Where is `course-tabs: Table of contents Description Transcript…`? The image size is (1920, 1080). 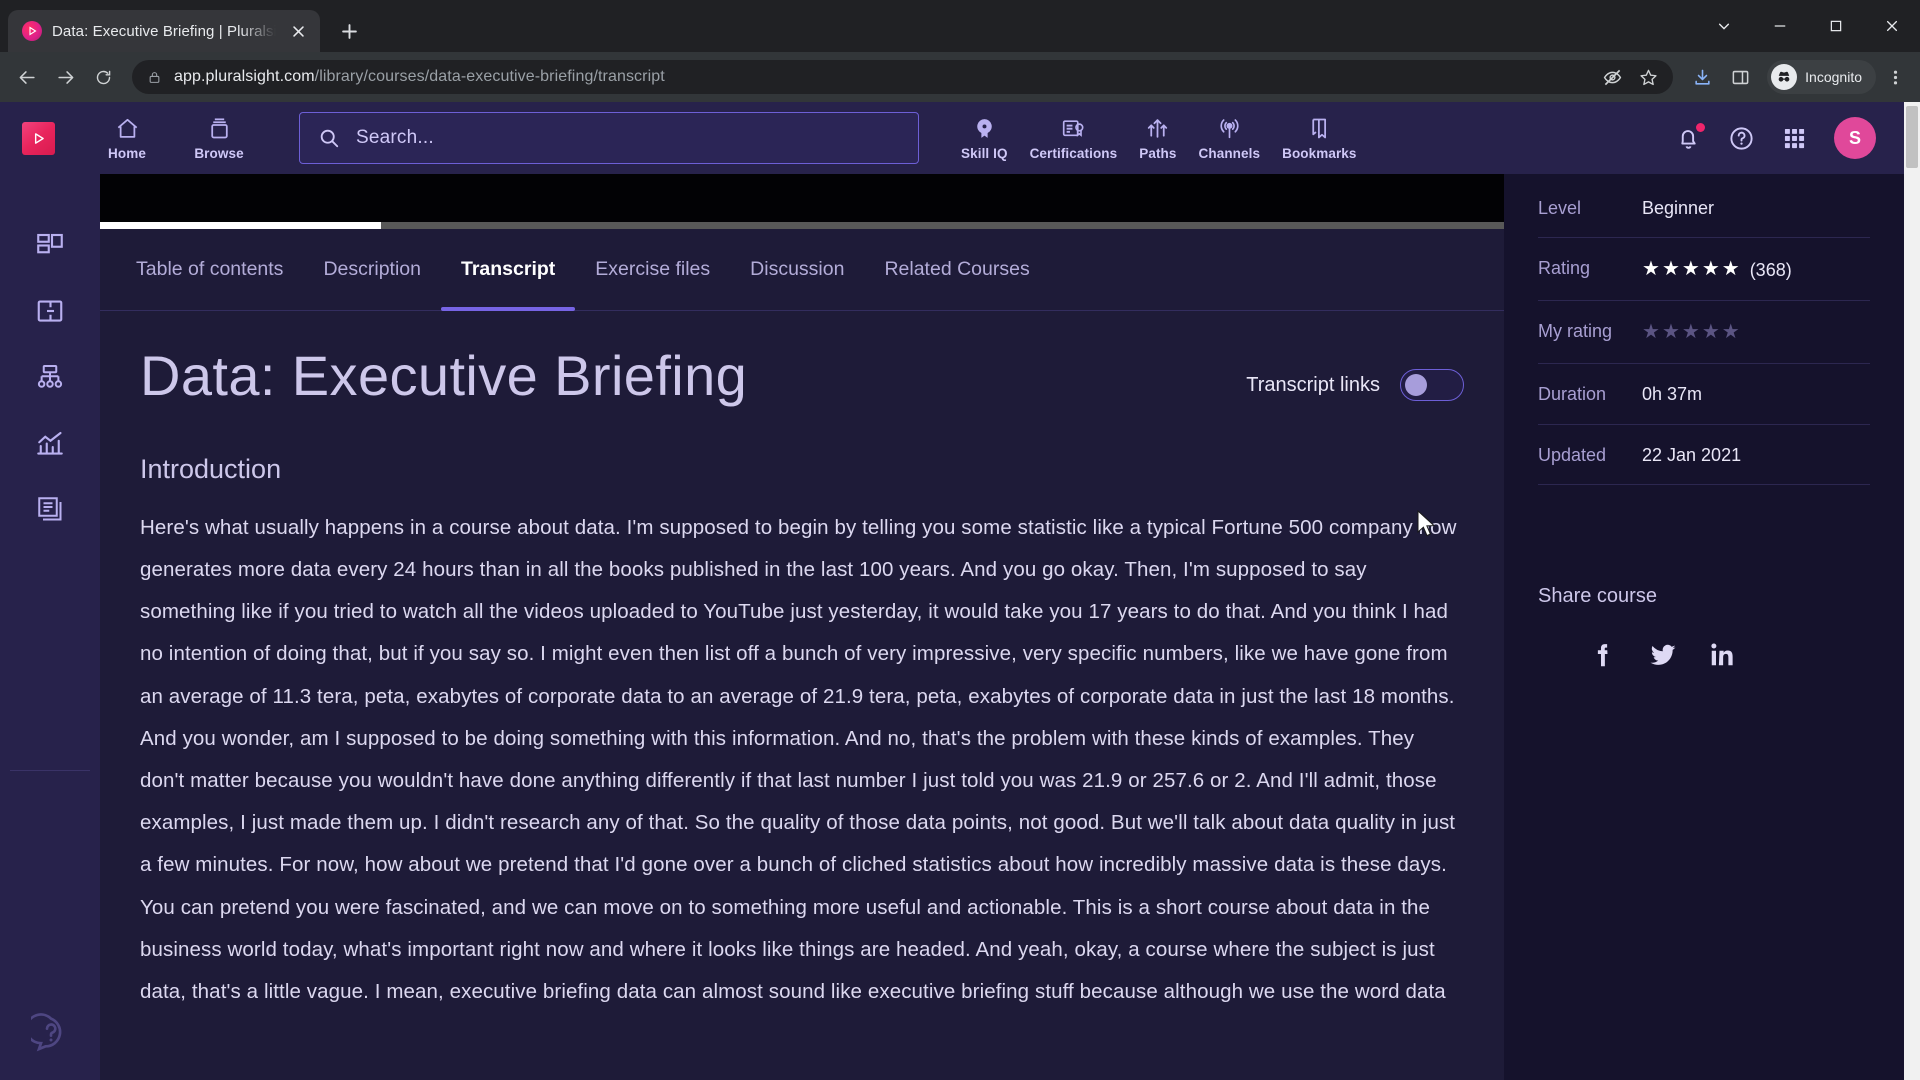 course-tabs: Table of contents Description Transcript… is located at coordinates (802, 270).